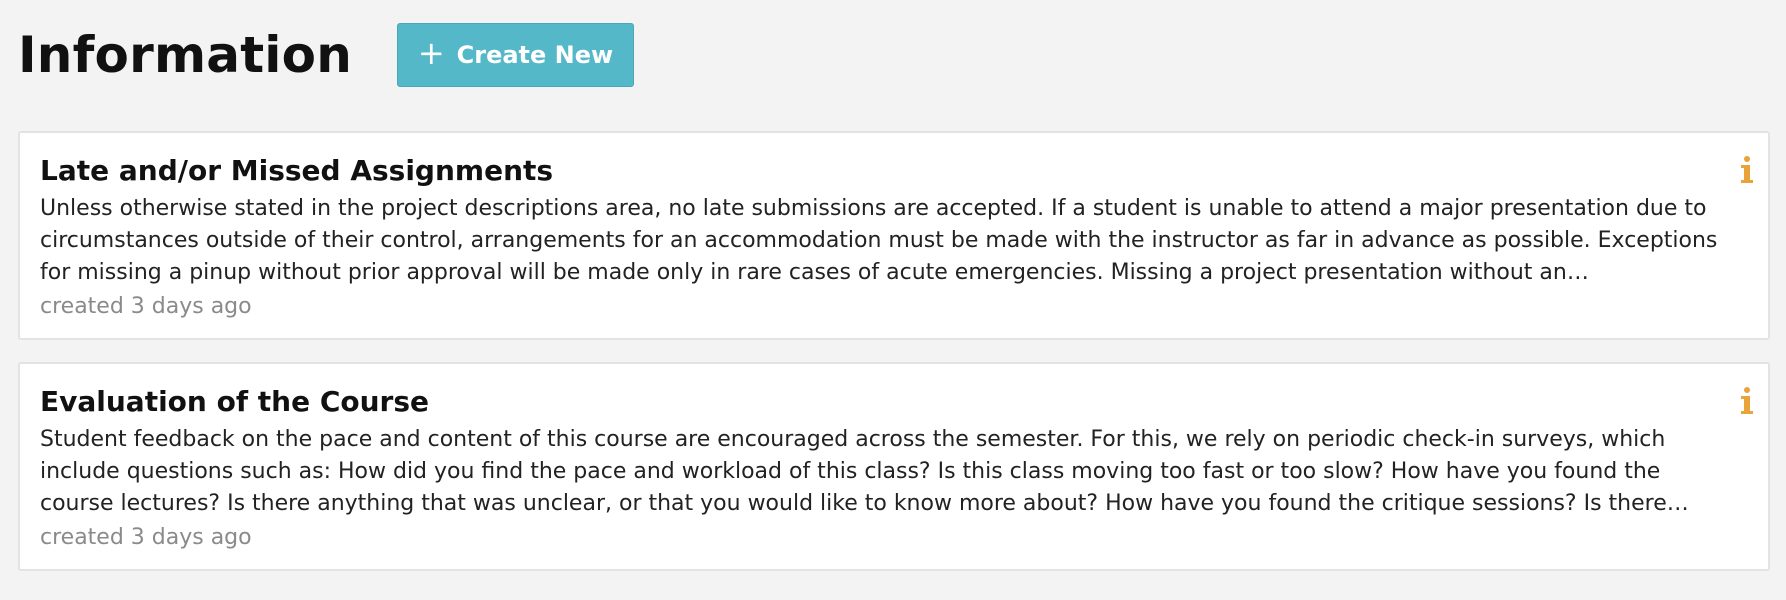 Image resolution: width=1786 pixels, height=600 pixels. I want to click on page-header: Information + Create New, so click(326, 55).